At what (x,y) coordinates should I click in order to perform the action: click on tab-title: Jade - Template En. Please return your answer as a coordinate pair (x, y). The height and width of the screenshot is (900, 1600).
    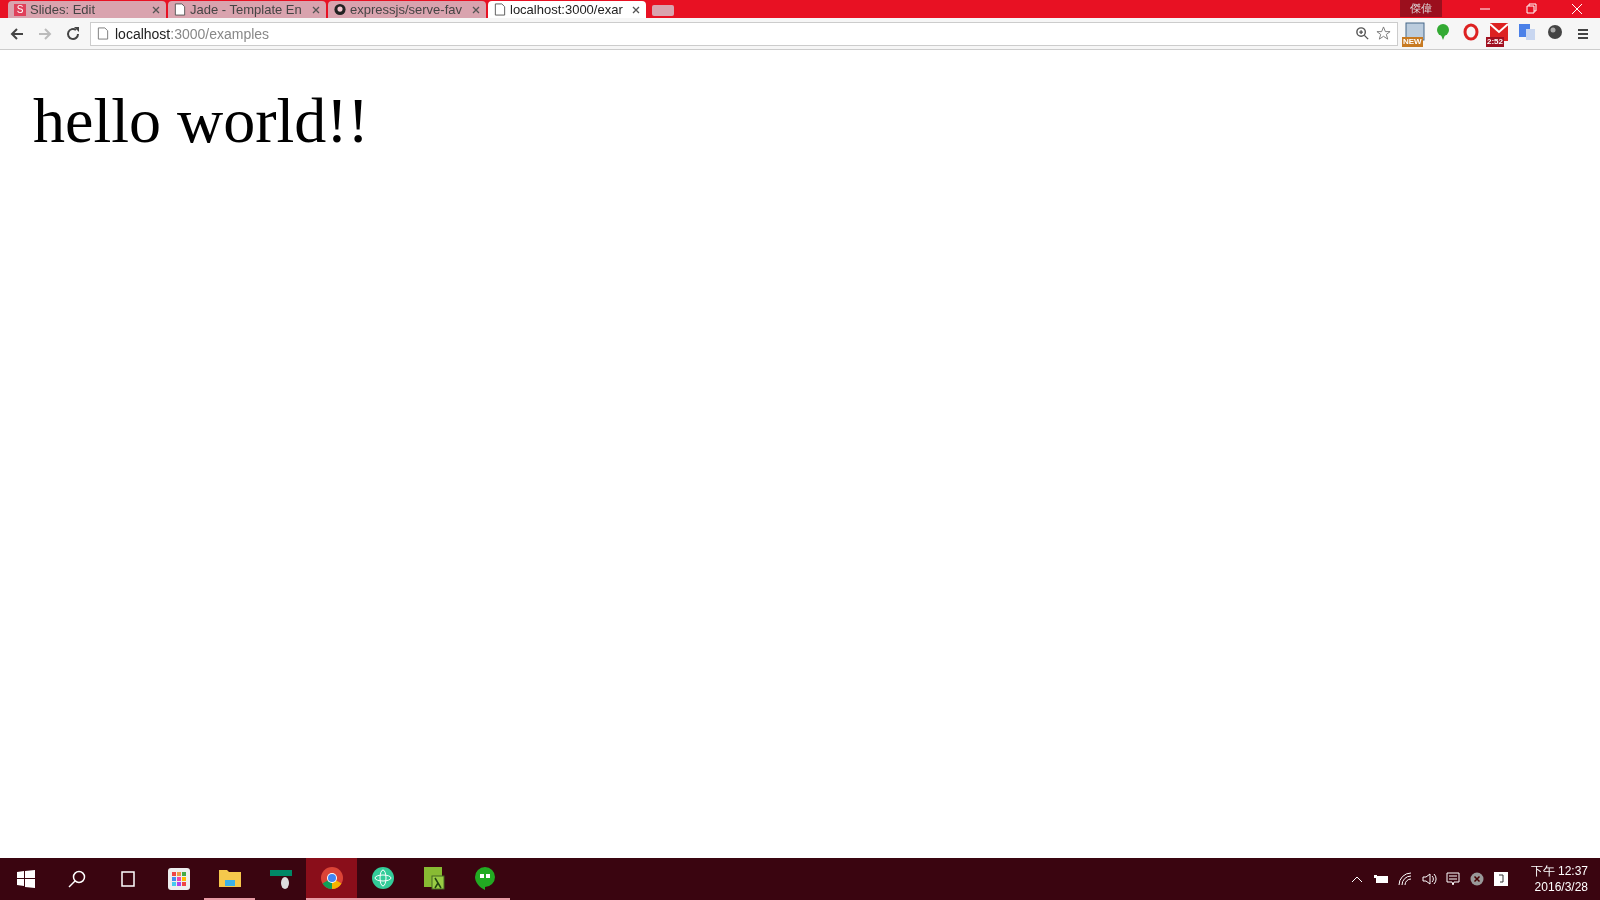
    Looking at the image, I should click on (246, 9).